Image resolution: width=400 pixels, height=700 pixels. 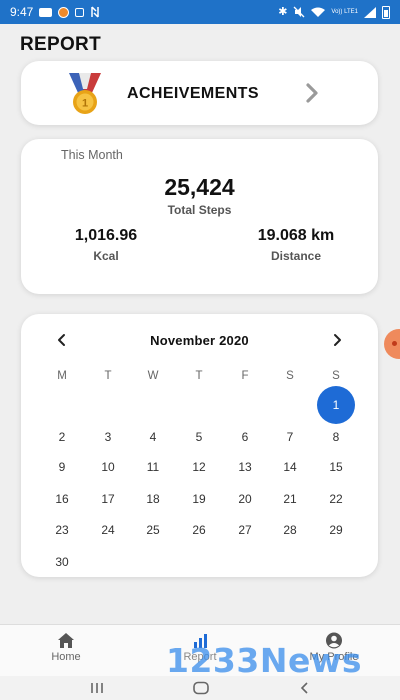 I want to click on battery-icon, so click(x=386, y=12).